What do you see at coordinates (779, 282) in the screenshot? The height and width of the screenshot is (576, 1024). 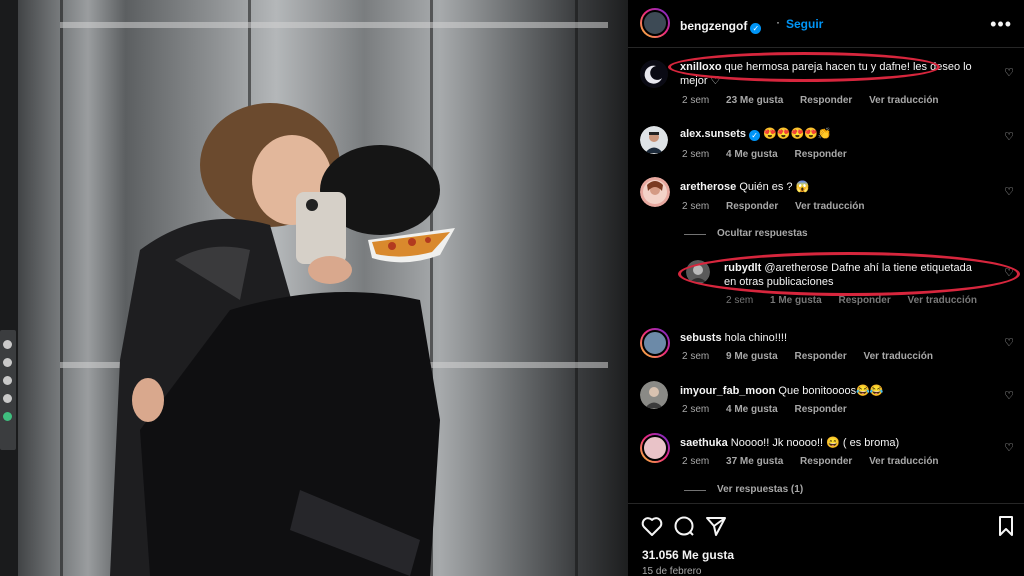 I see `comment-text-cont: en otras publicaciones` at bounding box center [779, 282].